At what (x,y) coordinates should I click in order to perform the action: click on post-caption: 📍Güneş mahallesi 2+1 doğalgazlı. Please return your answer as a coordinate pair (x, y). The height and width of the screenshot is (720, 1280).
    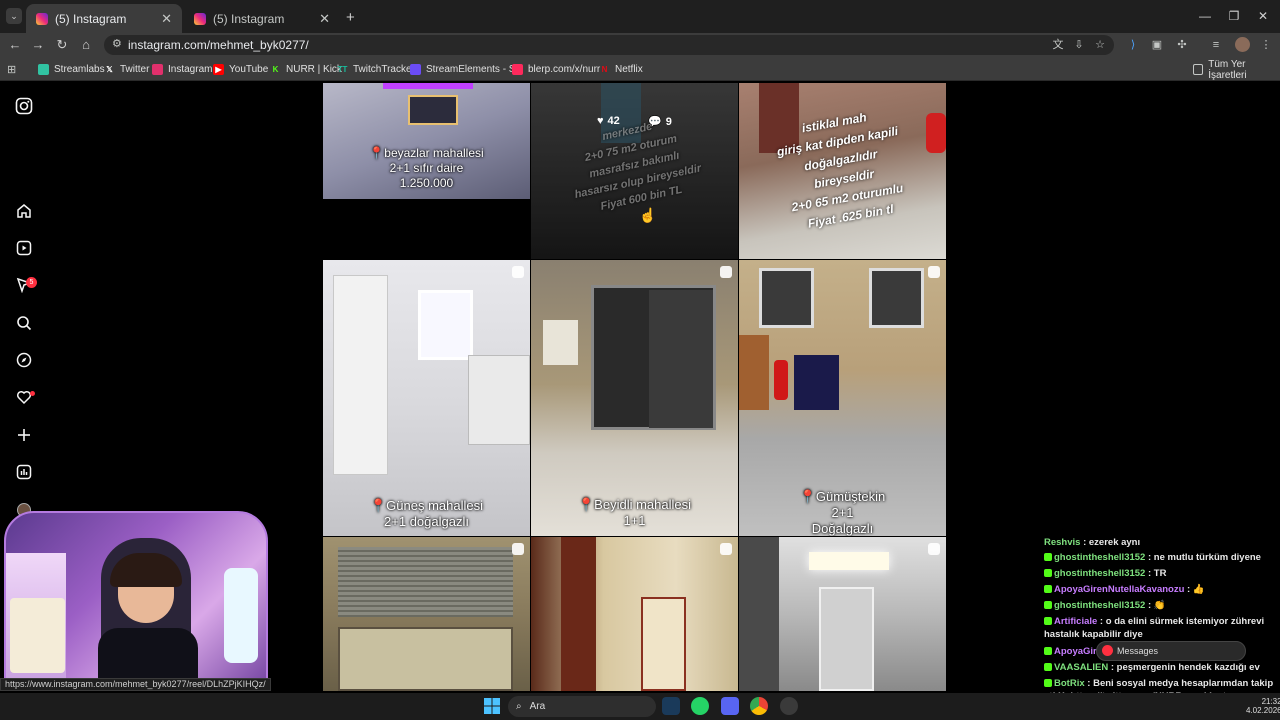
    Looking at the image, I should click on (426, 513).